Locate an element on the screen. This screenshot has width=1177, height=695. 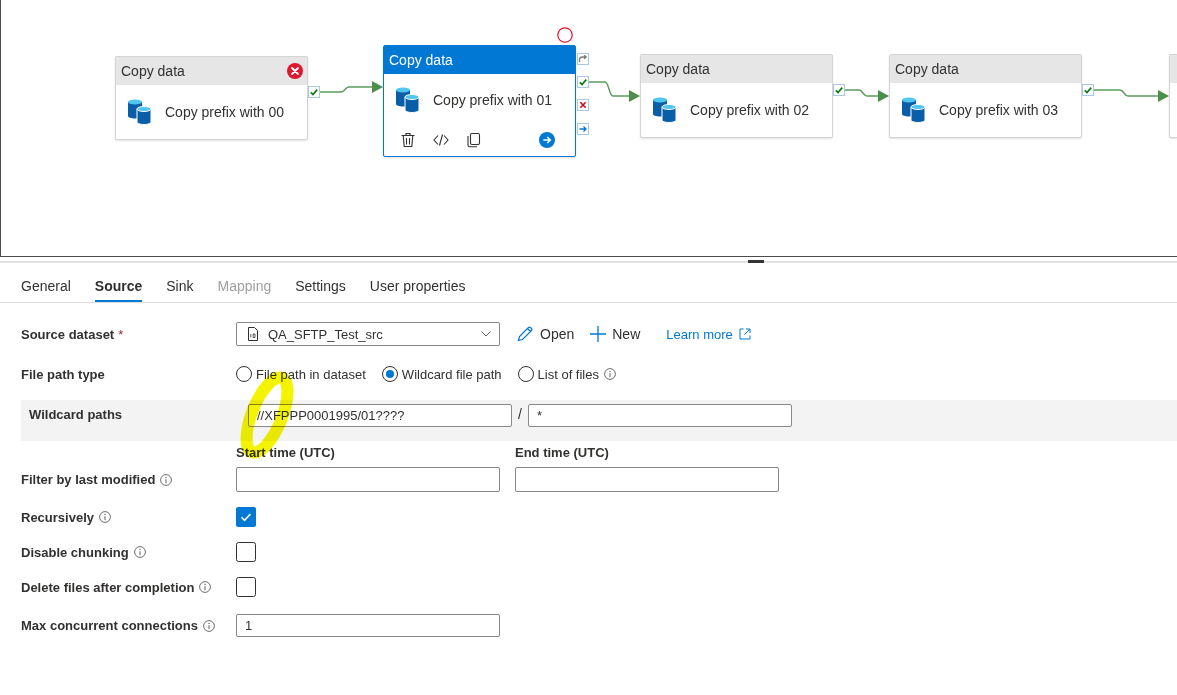
field-label: Source dataset * is located at coordinates (72, 334).